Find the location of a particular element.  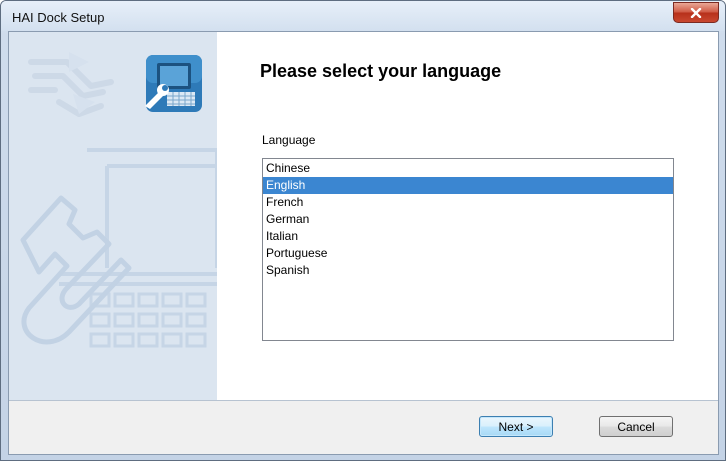

language-option-german: German is located at coordinates (468, 219).